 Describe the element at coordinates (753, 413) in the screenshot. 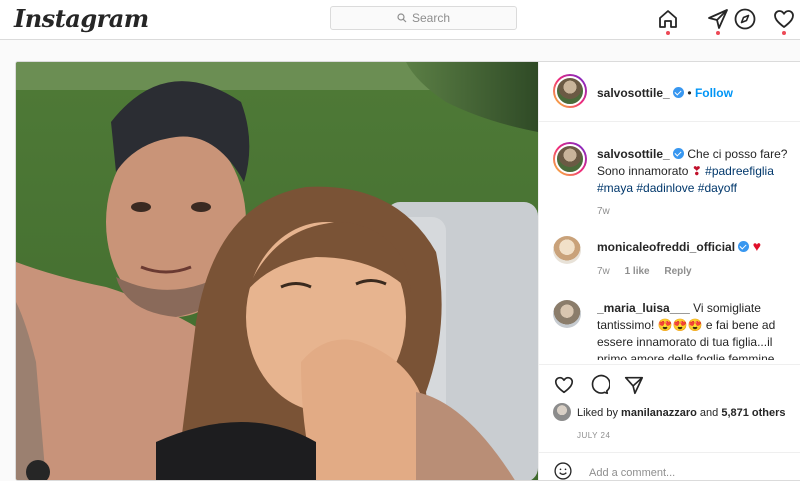

I see `liked-by-count: 5,871 others` at that location.